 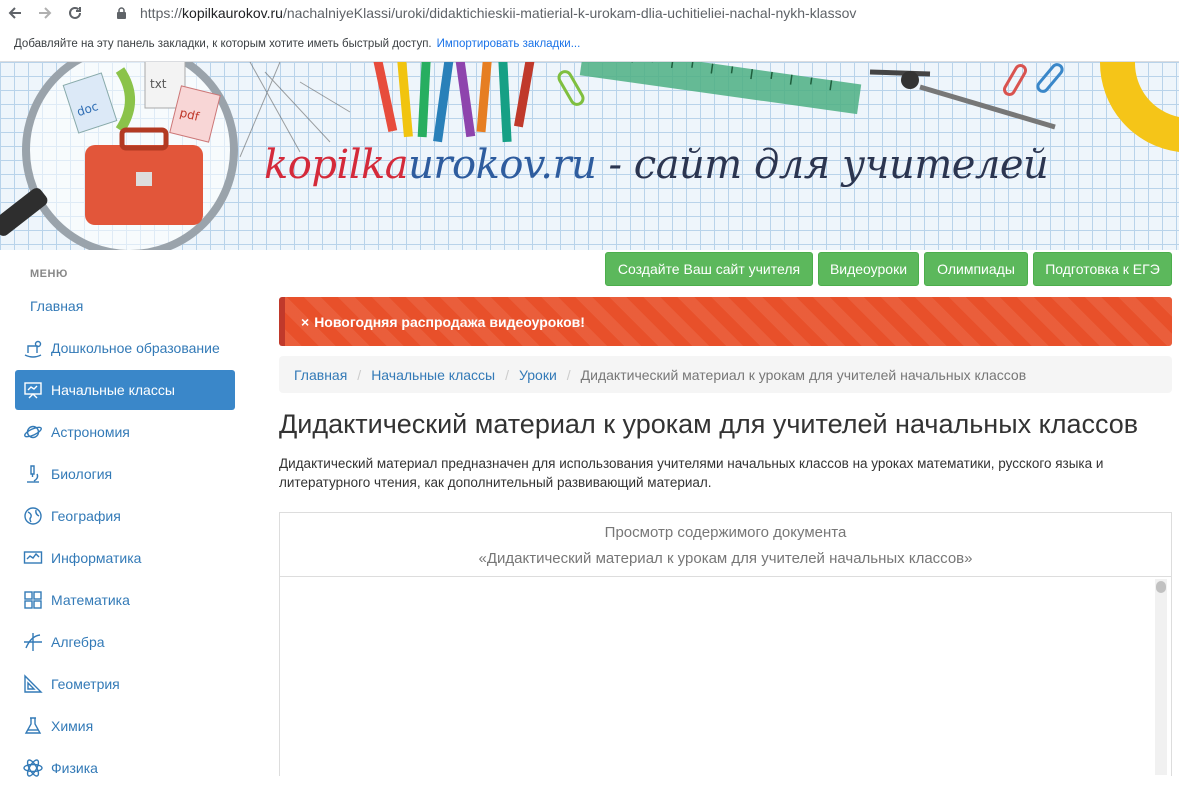 What do you see at coordinates (976, 269) in the screenshot?
I see `olympiads-button: Олимпиады` at bounding box center [976, 269].